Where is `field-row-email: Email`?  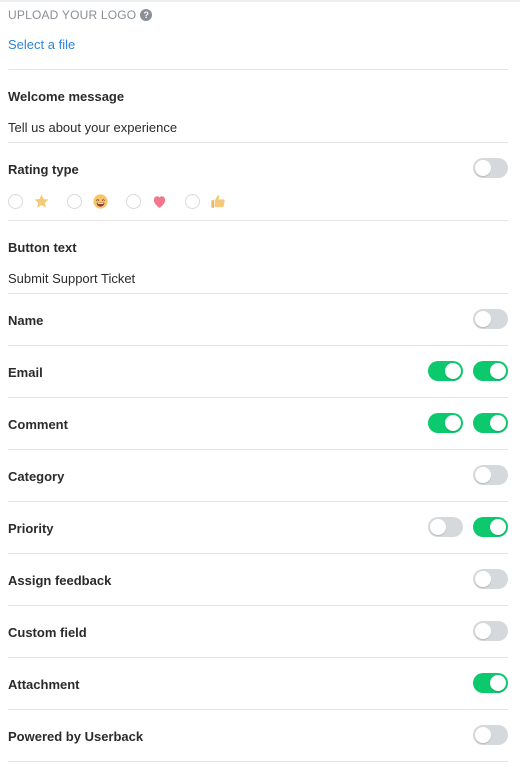
field-row-email: Email is located at coordinates (258, 372).